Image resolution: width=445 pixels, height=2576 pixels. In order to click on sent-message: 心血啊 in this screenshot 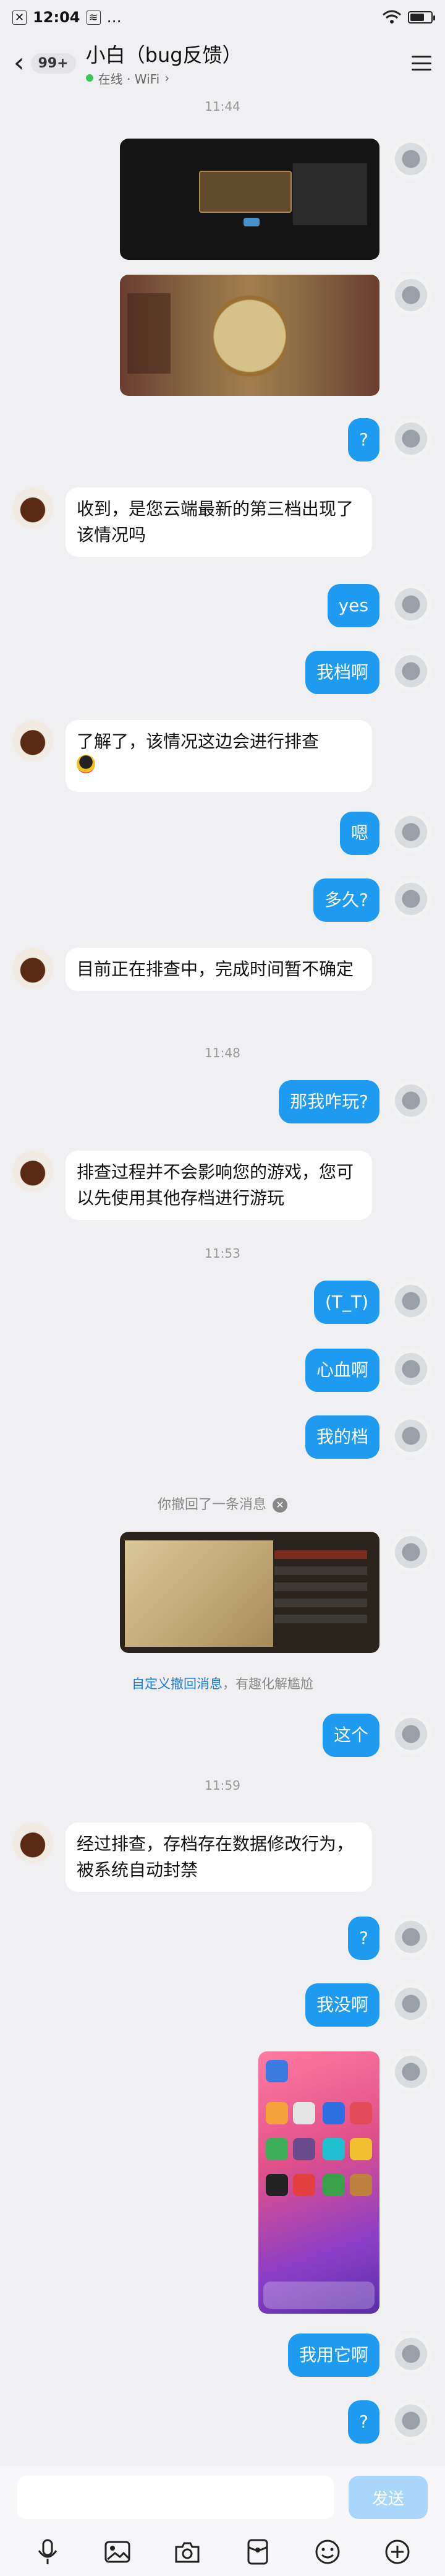, I will do `click(342, 1370)`.